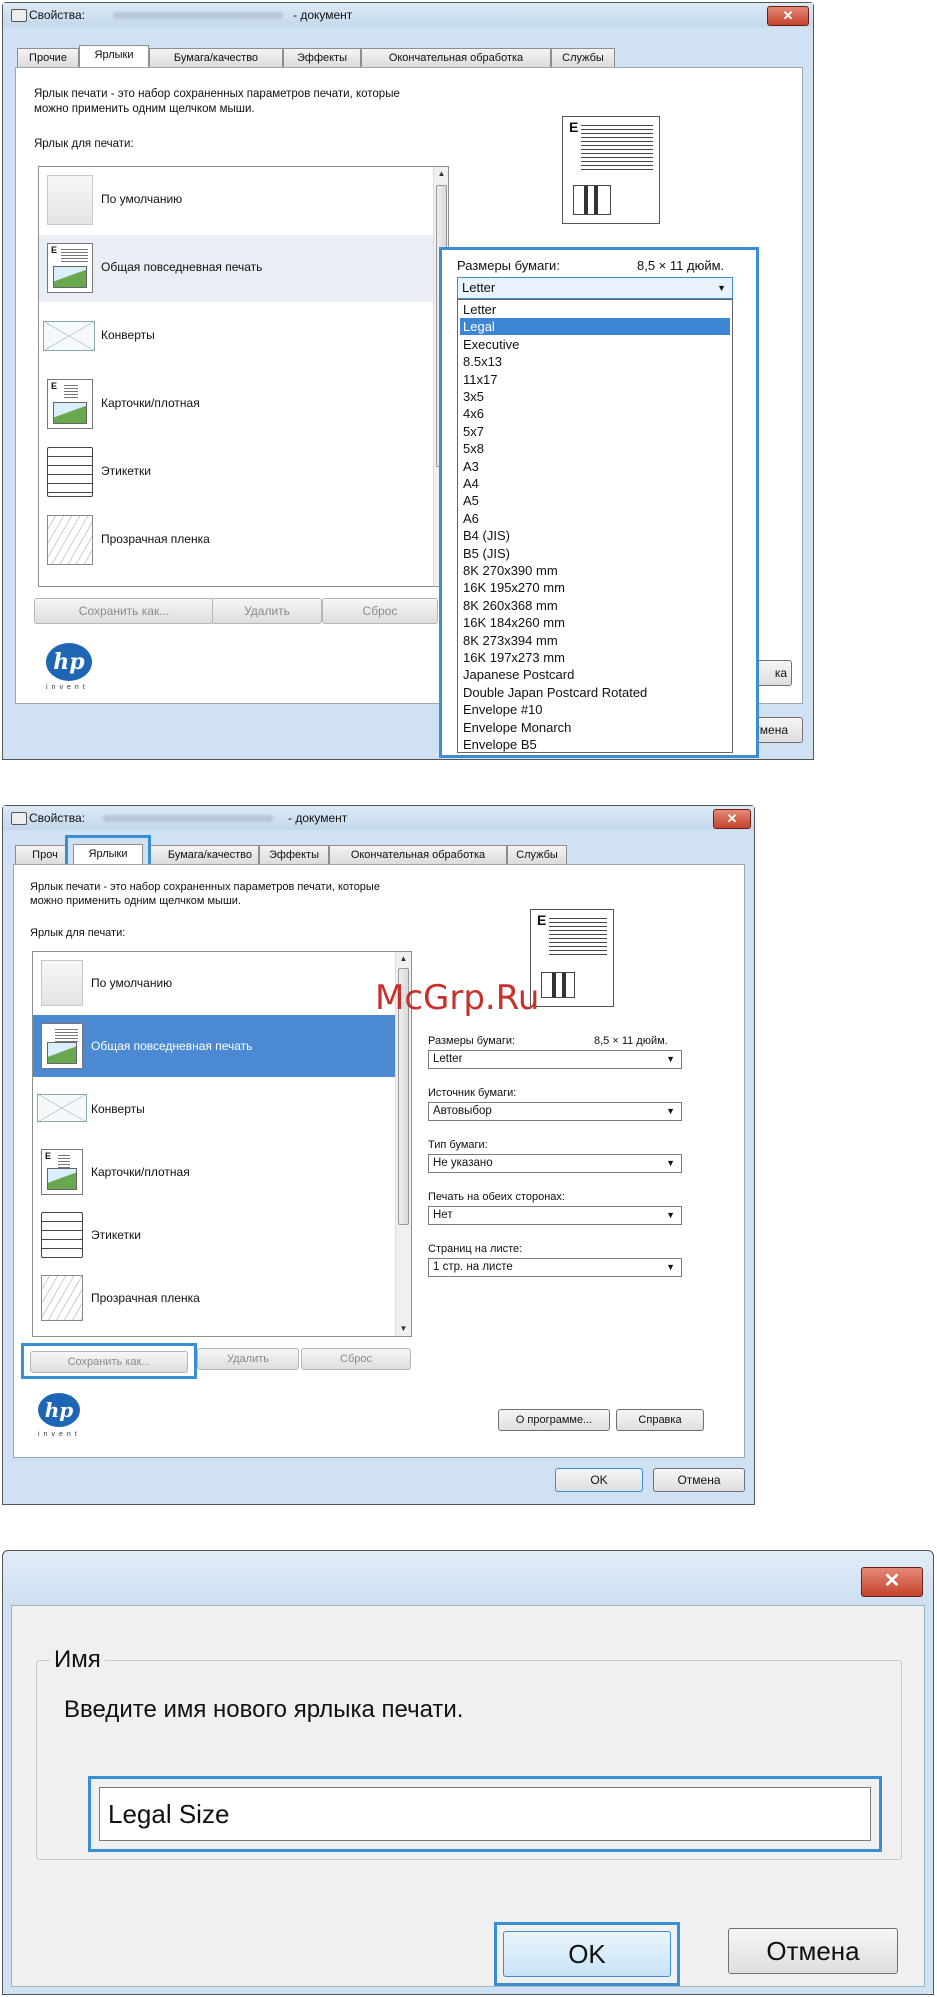 Image resolution: width=937 pixels, height=1997 pixels. Describe the element at coordinates (595, 727) in the screenshot. I see `paper-size-option: Envelope Monarch` at that location.